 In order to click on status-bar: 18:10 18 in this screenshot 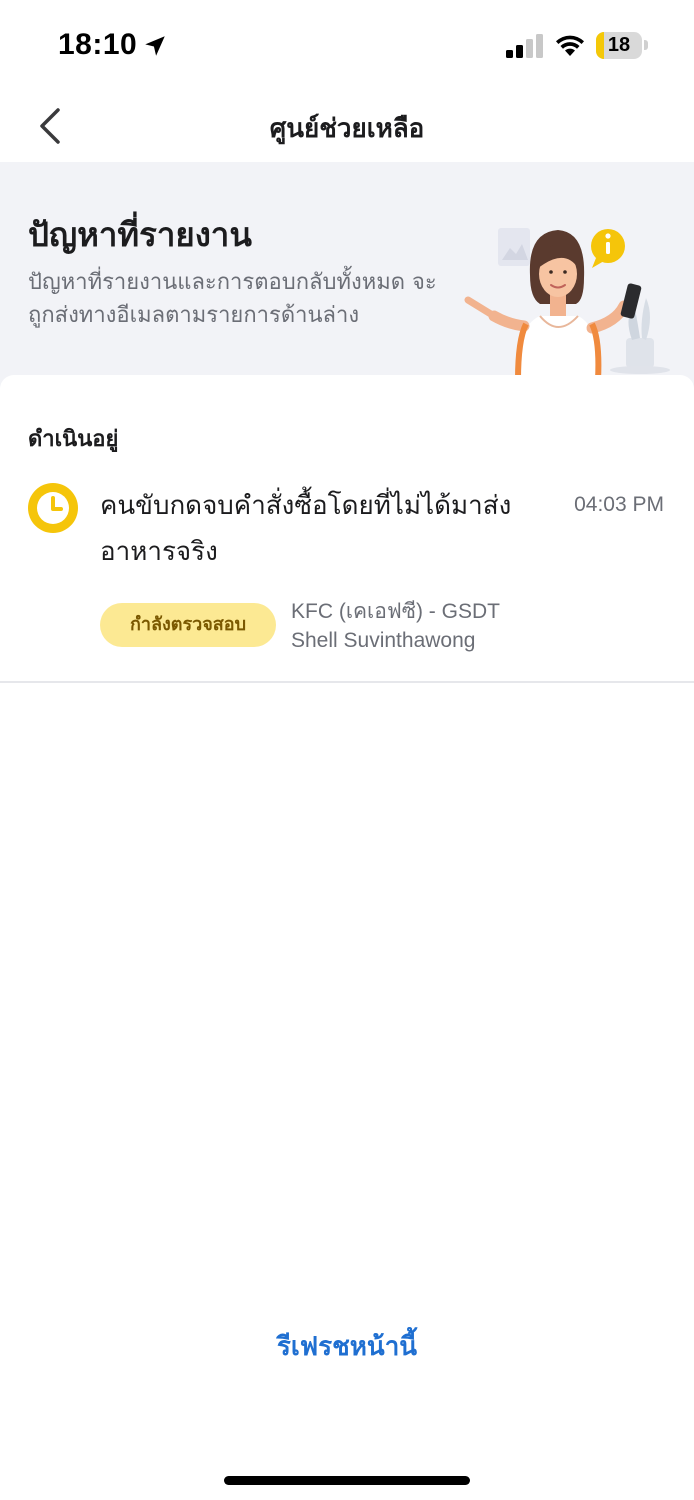, I will do `click(347, 45)`.